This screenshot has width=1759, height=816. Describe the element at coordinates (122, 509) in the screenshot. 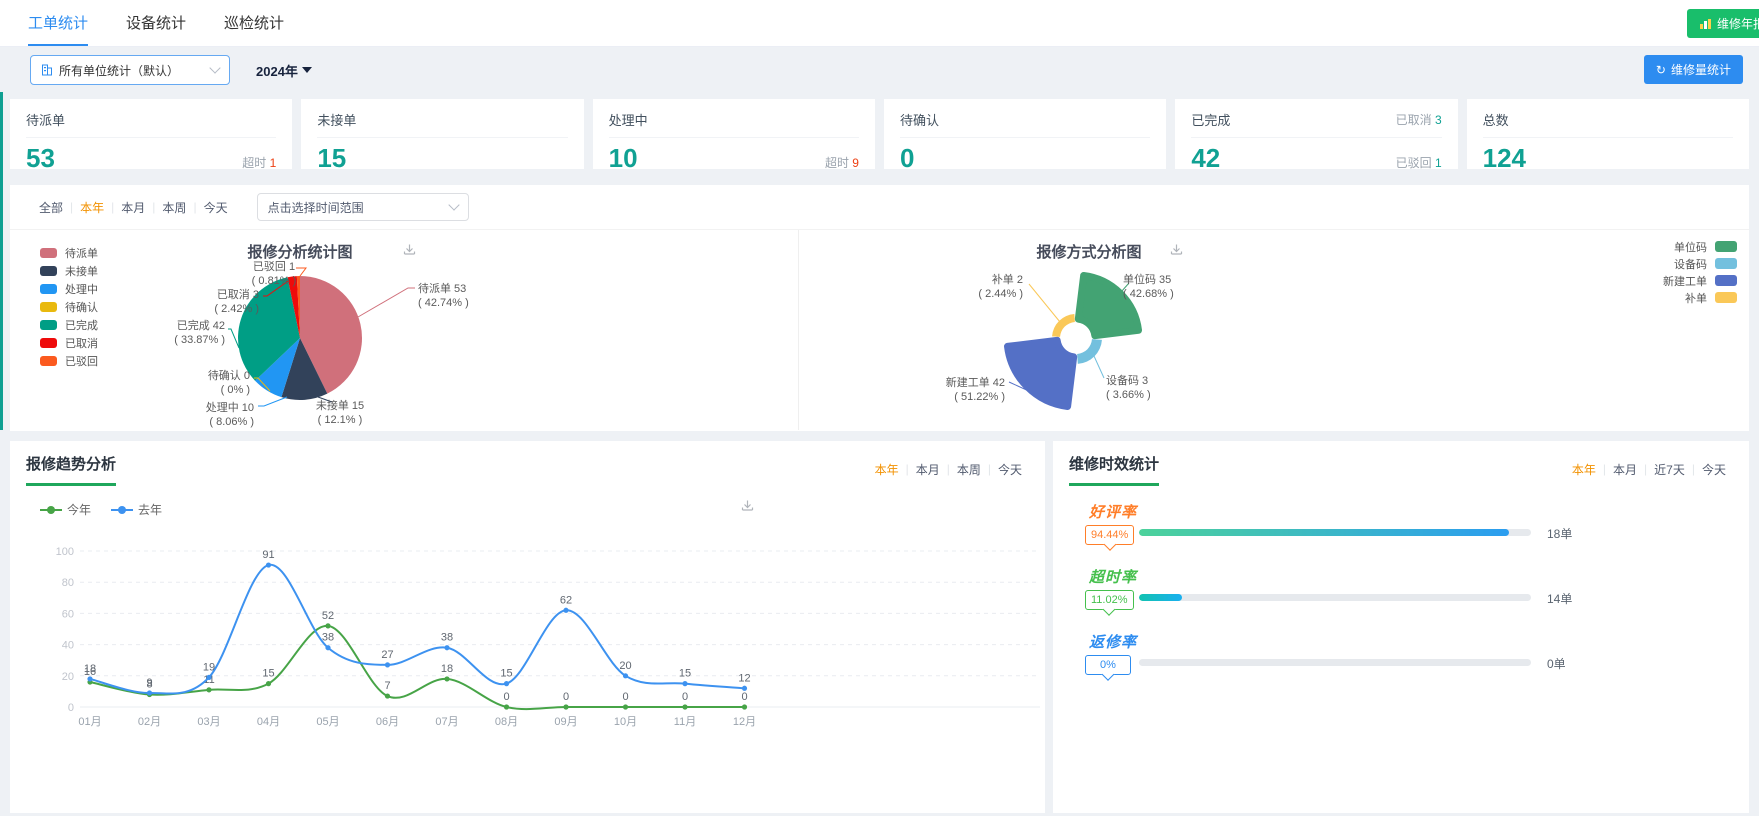

I see `legend-line-marker` at that location.